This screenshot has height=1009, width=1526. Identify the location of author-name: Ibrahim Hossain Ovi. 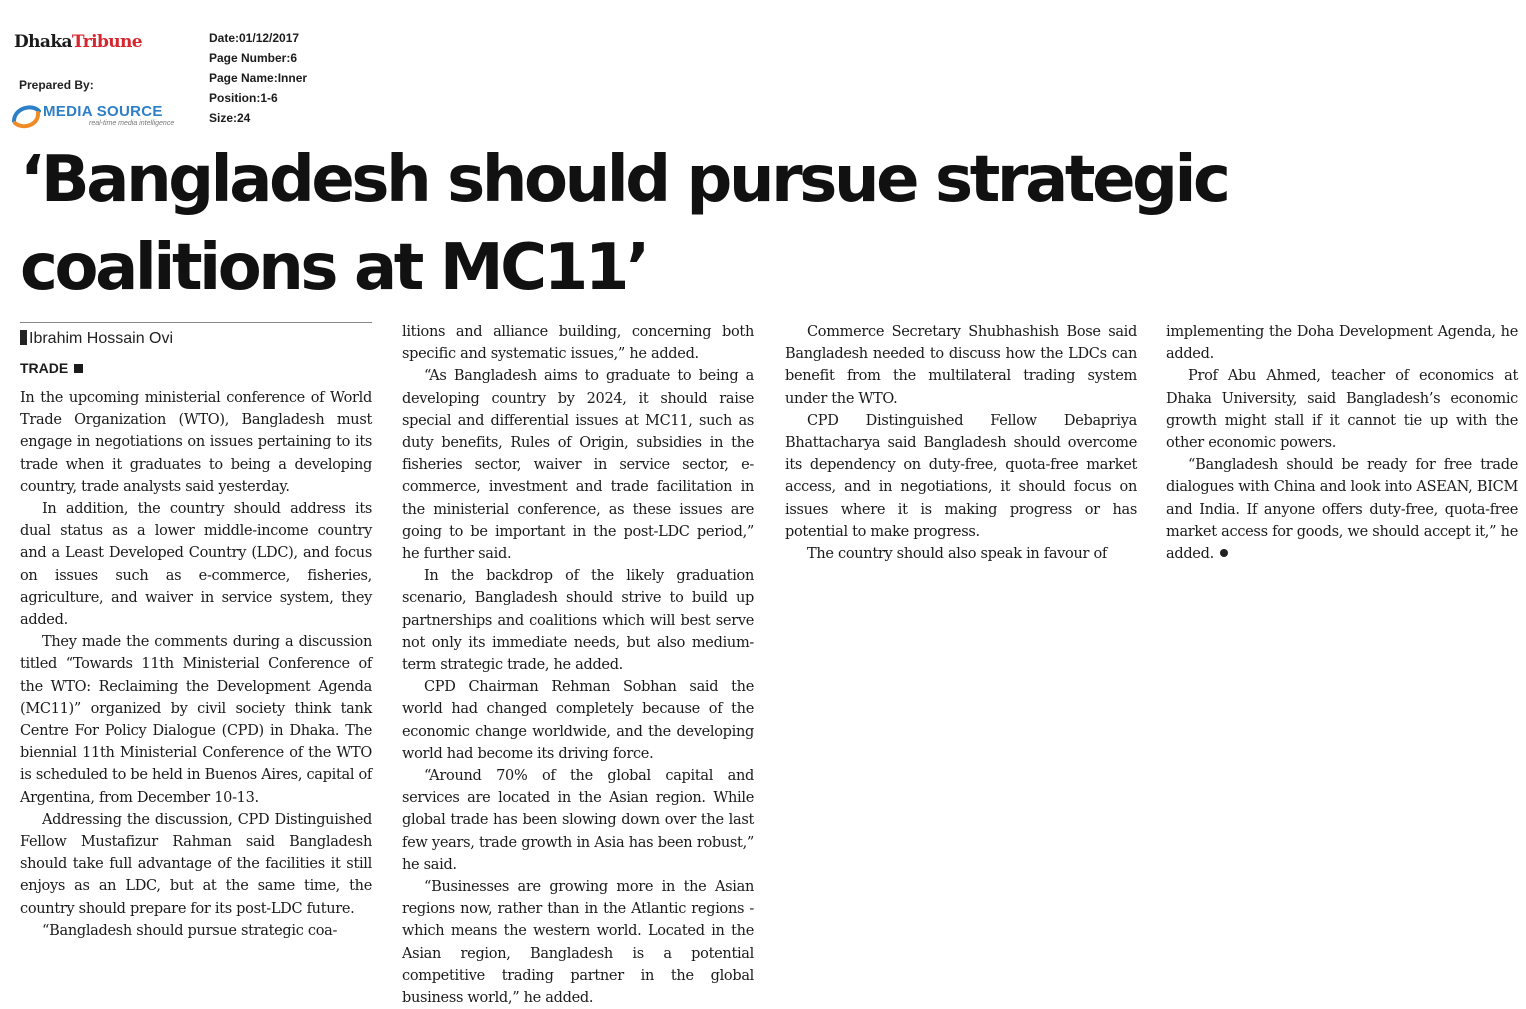
(101, 338).